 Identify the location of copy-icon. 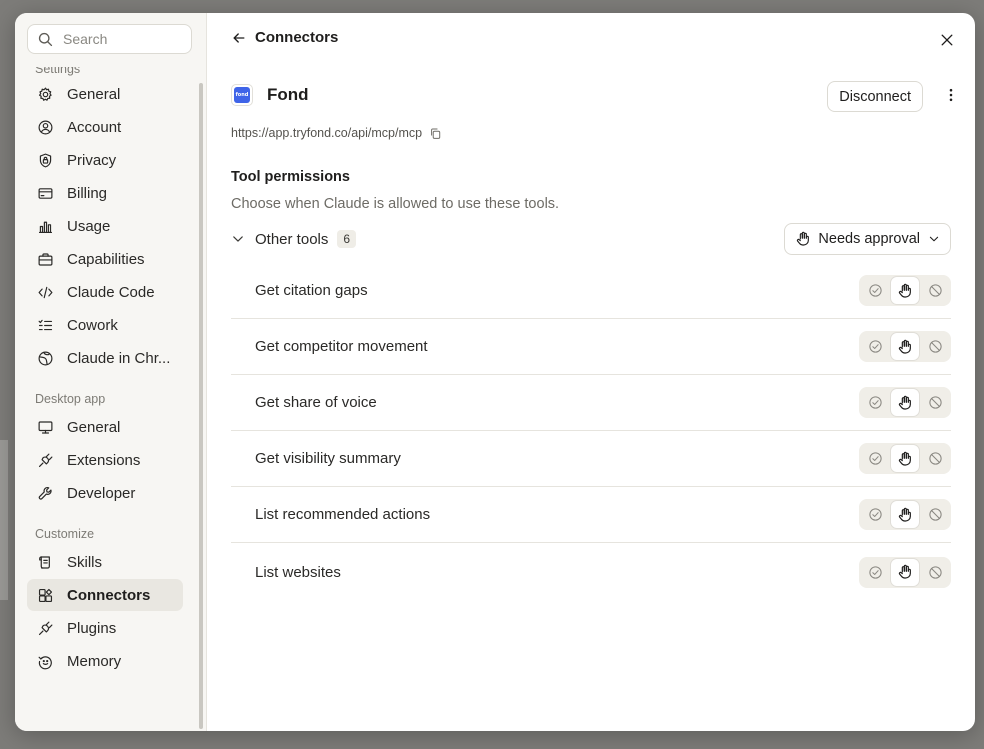
(435, 133).